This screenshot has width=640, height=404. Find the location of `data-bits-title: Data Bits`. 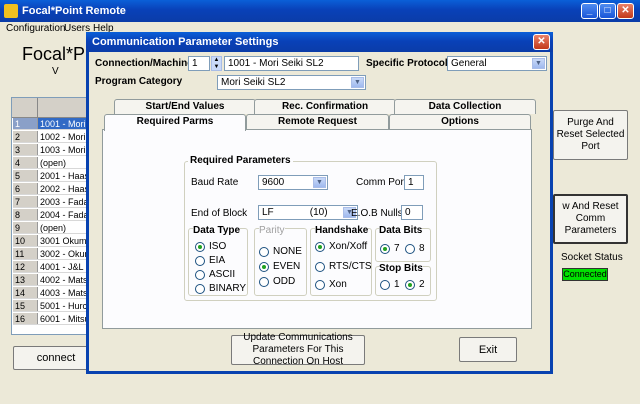

data-bits-title: Data Bits is located at coordinates (401, 230).